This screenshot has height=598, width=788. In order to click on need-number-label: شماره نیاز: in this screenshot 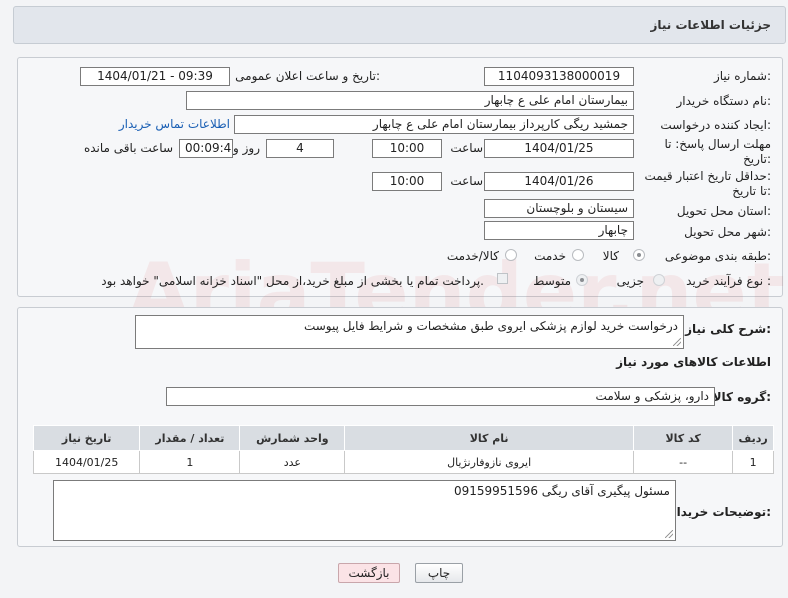, I will do `click(742, 76)`.